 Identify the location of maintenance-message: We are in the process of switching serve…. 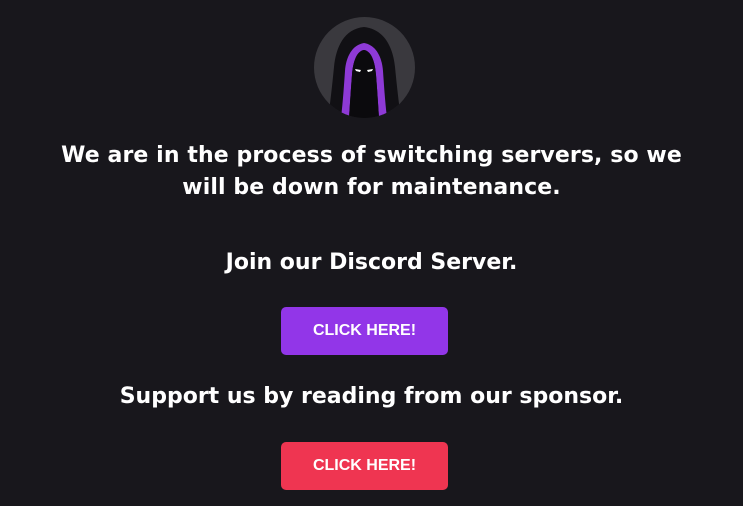
(371, 172).